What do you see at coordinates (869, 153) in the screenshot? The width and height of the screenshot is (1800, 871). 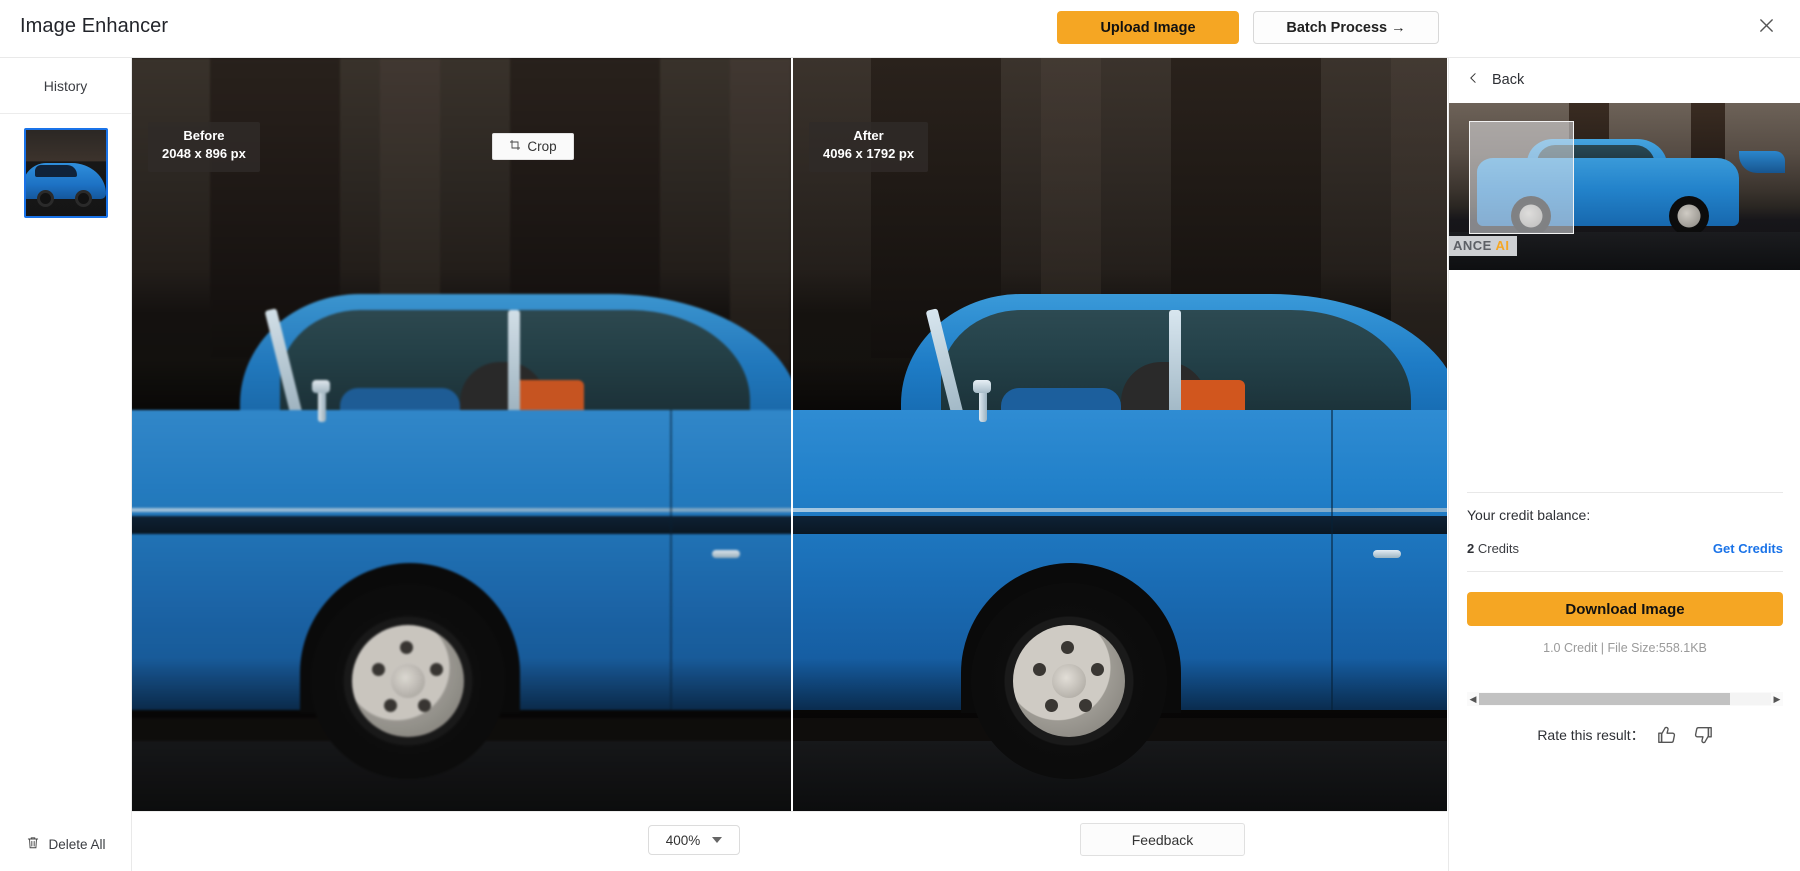 I see `after-label-dimensions: 4096 x 1792 px` at bounding box center [869, 153].